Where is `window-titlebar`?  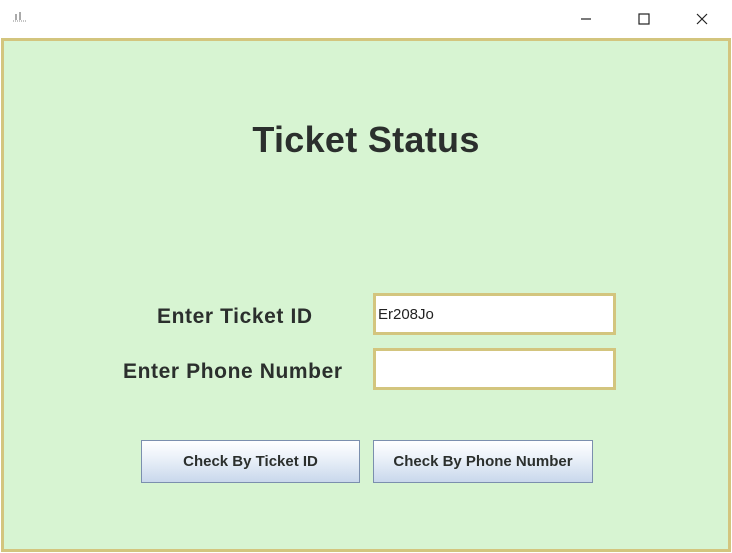
window-titlebar is located at coordinates (366, 19).